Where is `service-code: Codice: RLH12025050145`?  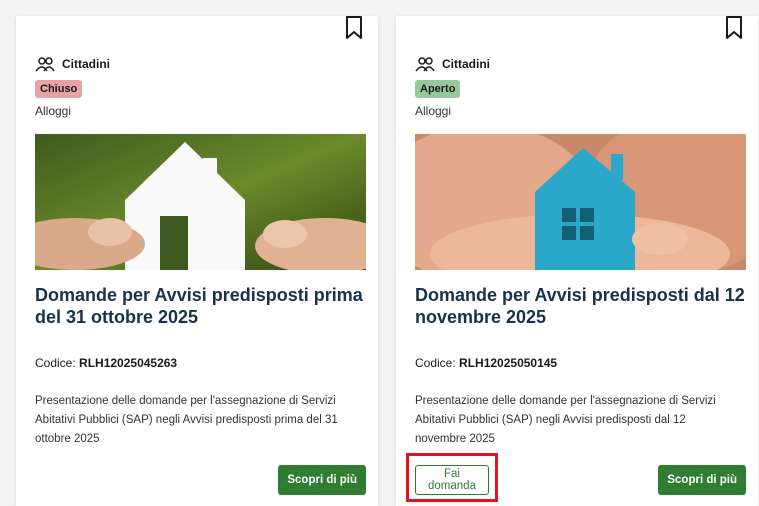
service-code: Codice: RLH12025050145 is located at coordinates (486, 363).